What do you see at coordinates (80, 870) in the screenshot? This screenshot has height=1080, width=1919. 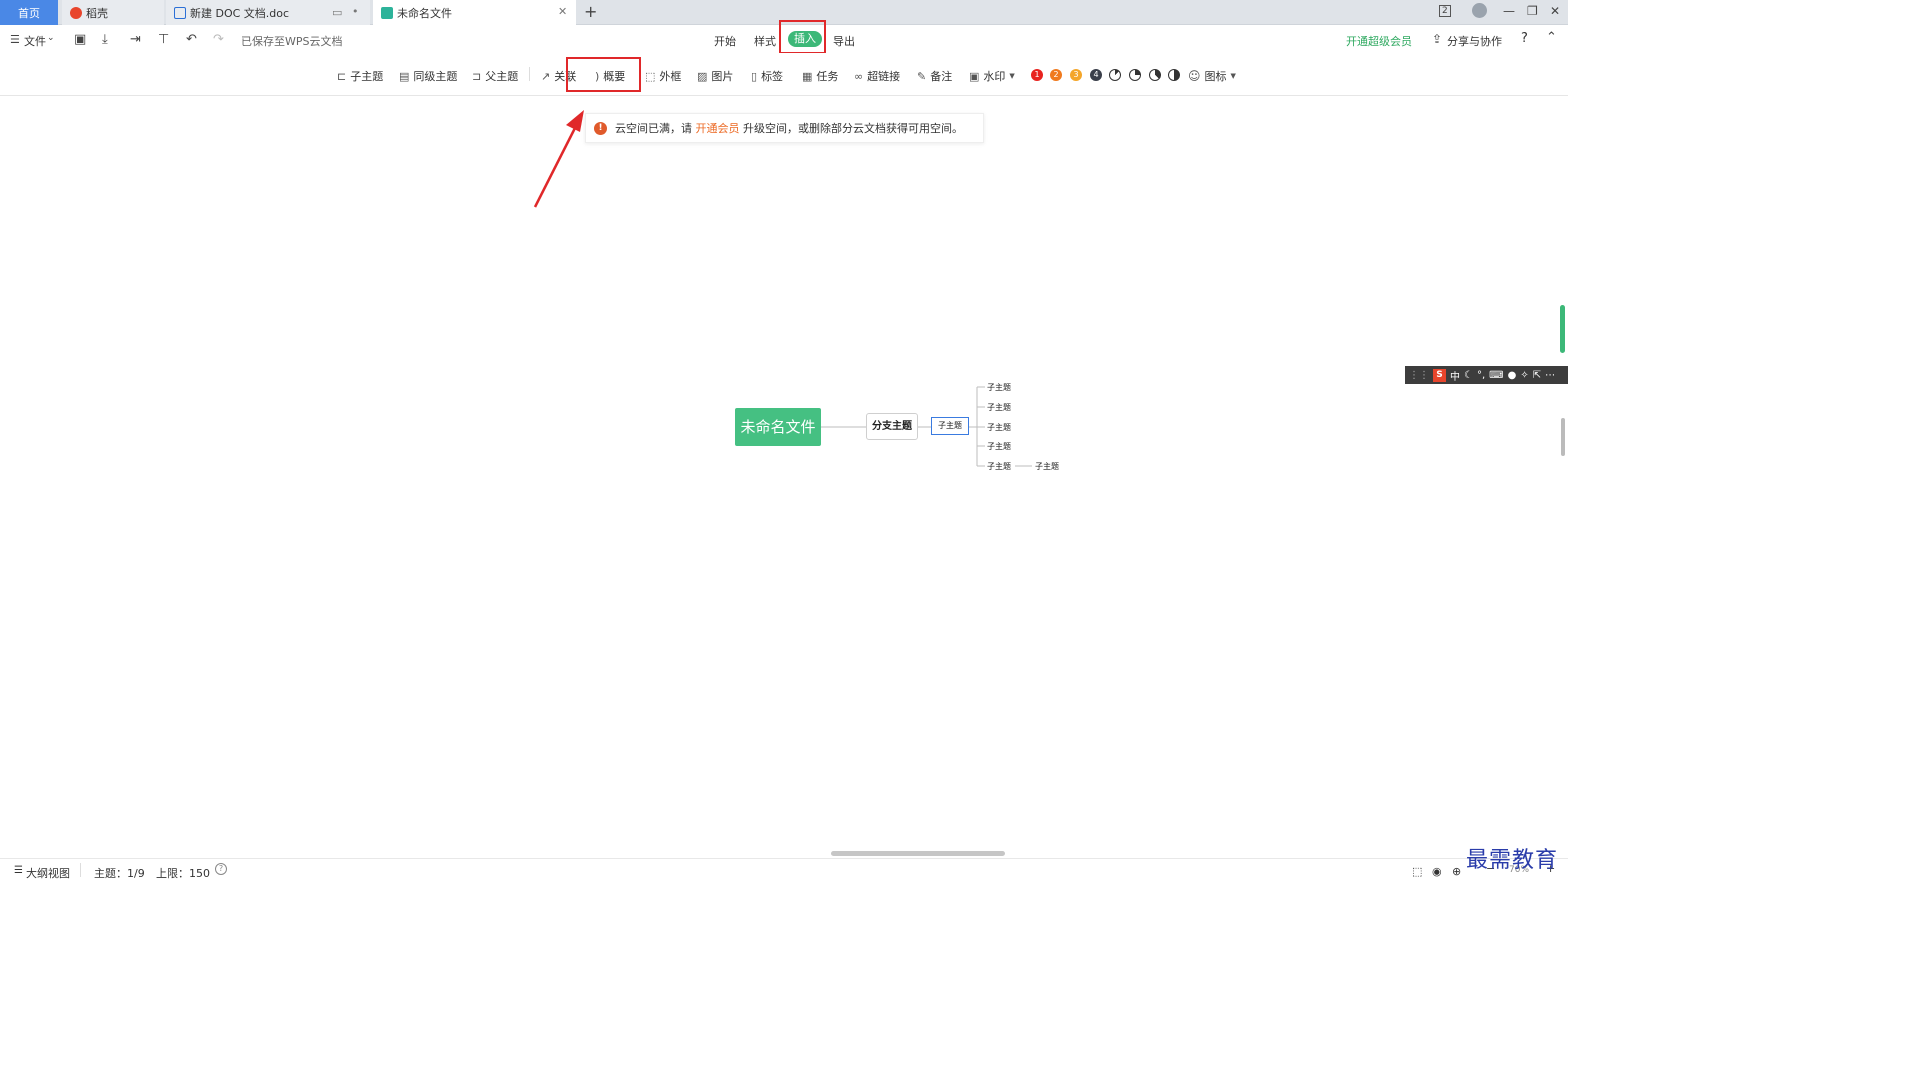 I see `status-divider` at bounding box center [80, 870].